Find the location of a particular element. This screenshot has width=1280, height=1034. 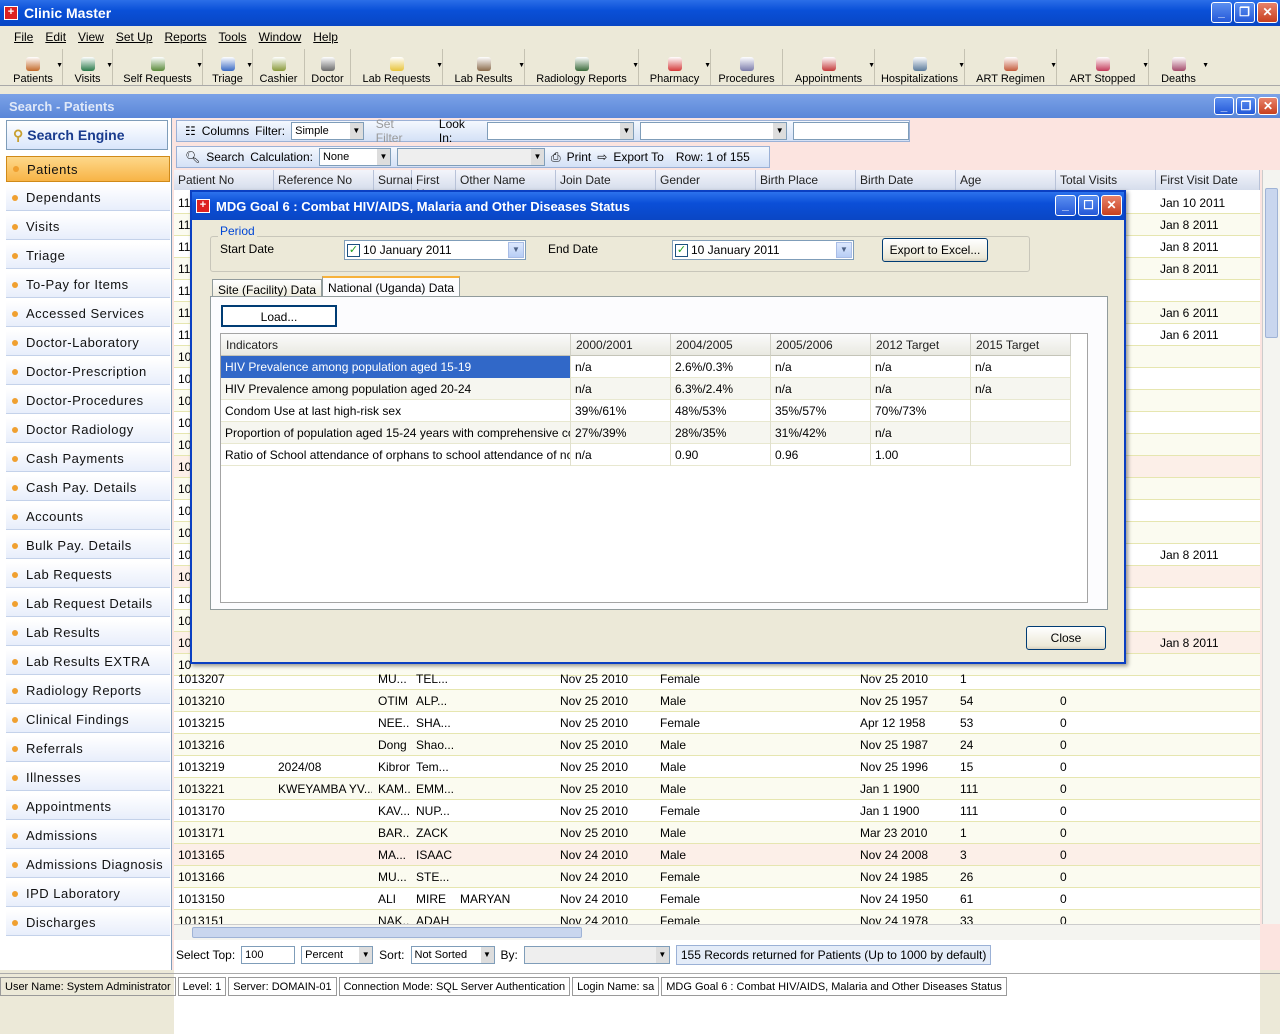

toolbar-lab-results-button: Lab Results ▼ is located at coordinates (483, 67).